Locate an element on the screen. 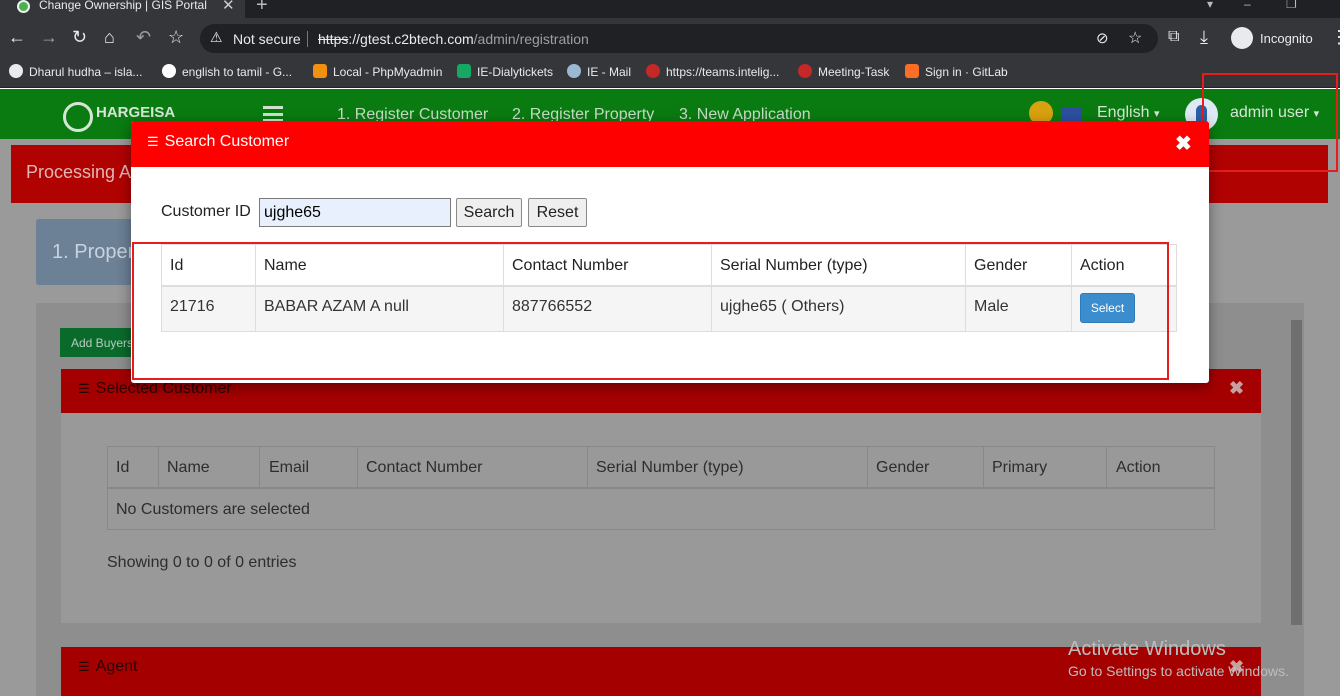 The height and width of the screenshot is (696, 1340). bookmark-item: Sign in · GitLab is located at coordinates (956, 71).